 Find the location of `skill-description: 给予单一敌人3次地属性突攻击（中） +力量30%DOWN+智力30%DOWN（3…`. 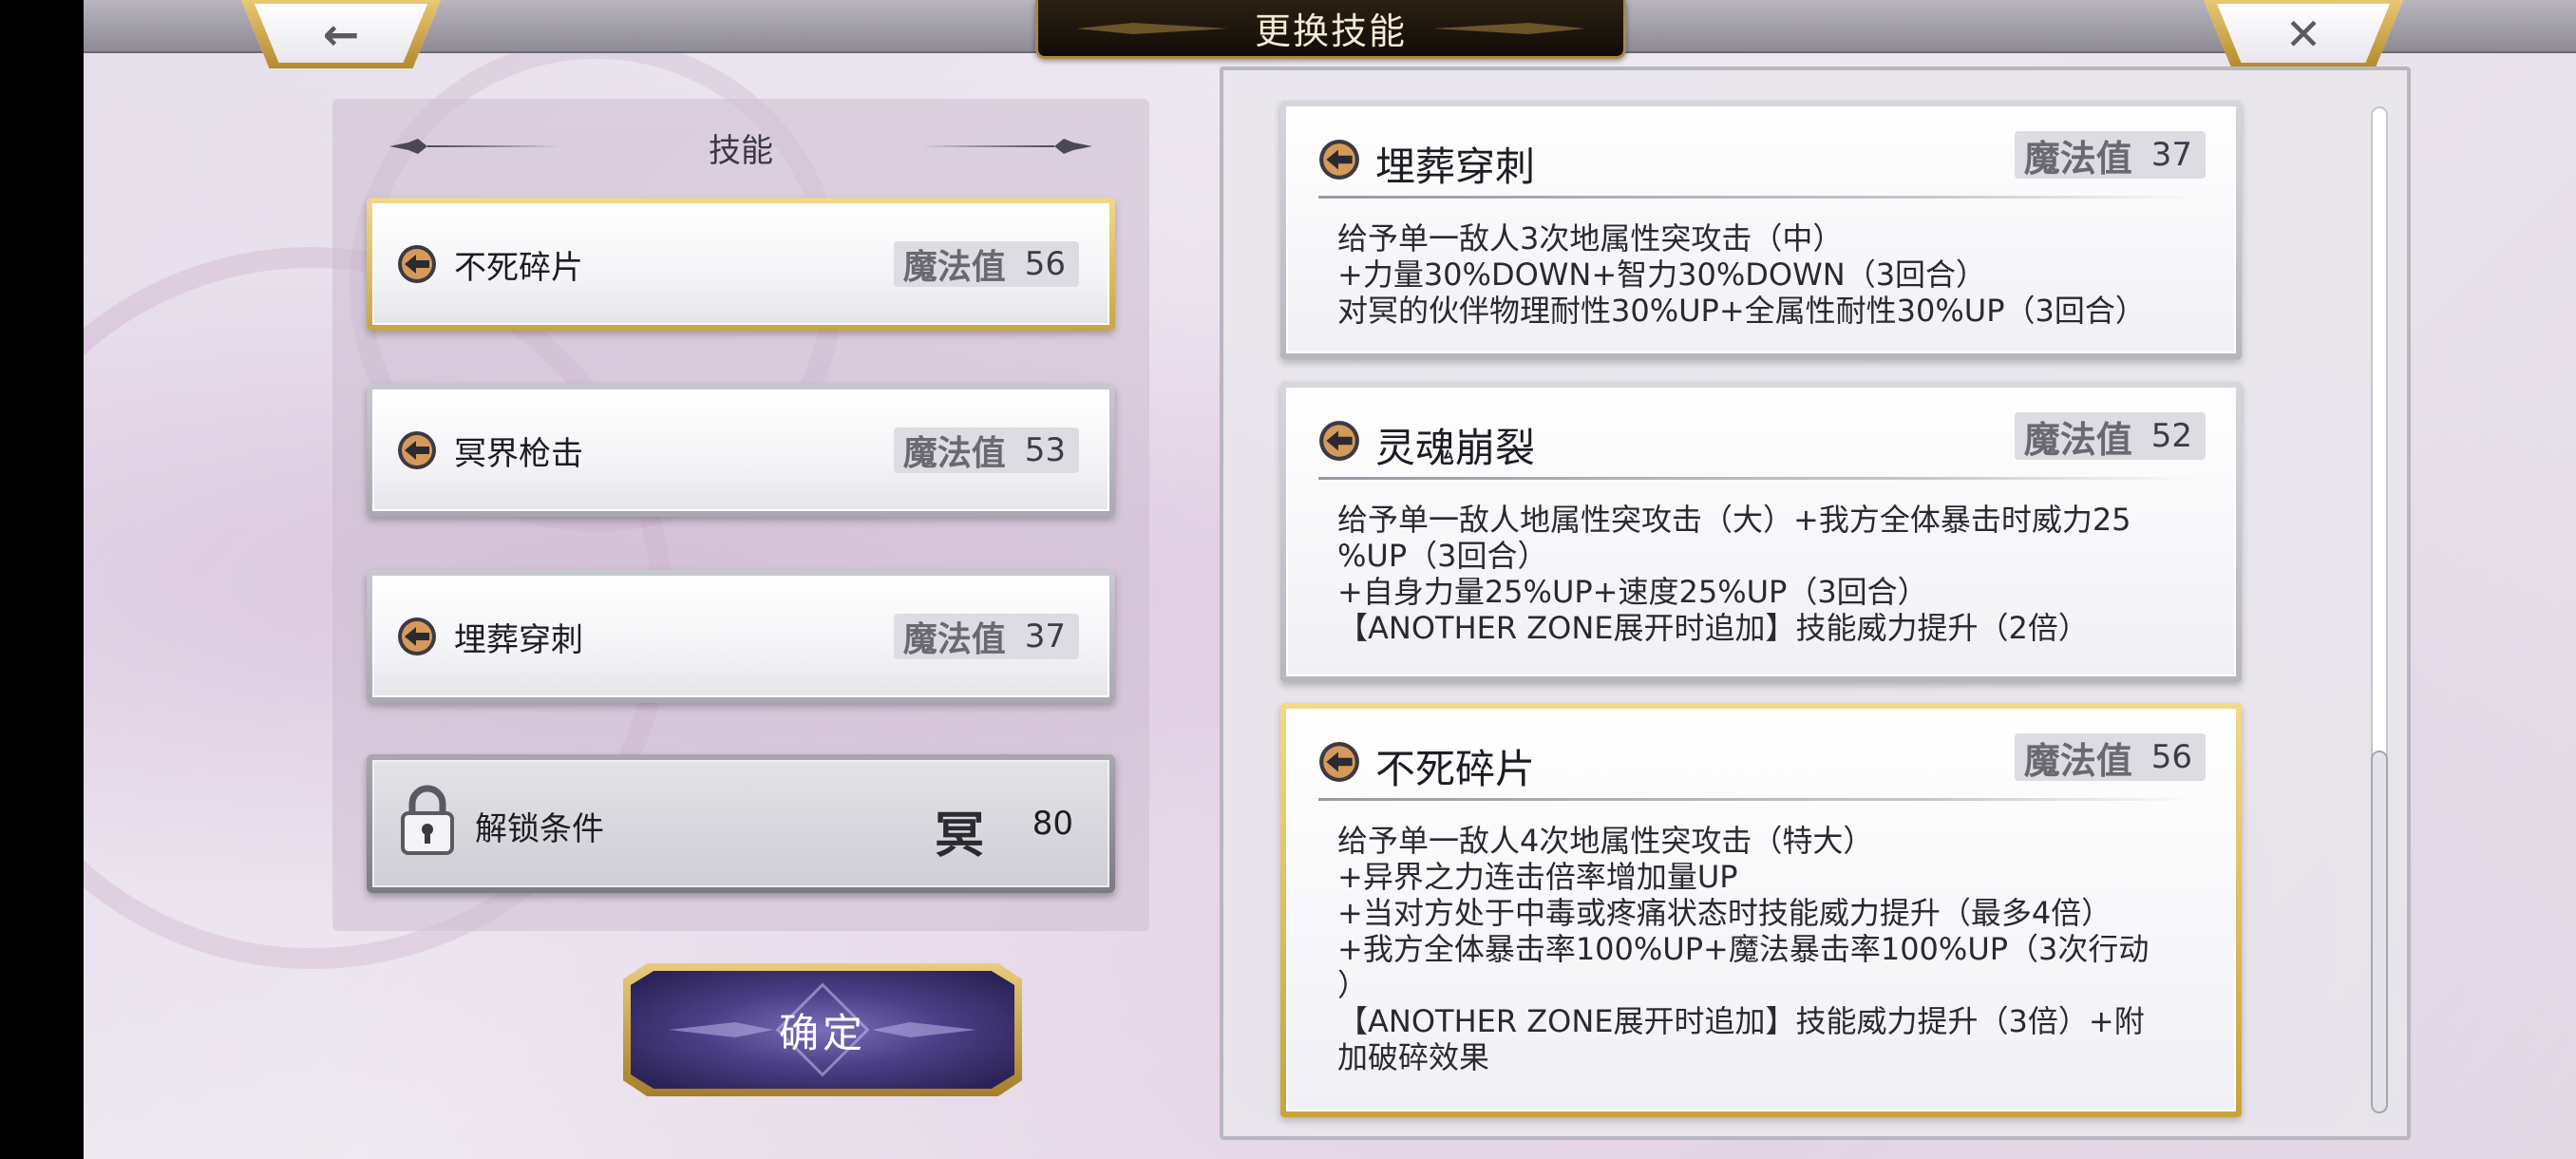

skill-description: 给予单一敌人3次地属性突攻击（中） +力量30%DOWN+智力30%DOWN（3… is located at coordinates (1766, 274).